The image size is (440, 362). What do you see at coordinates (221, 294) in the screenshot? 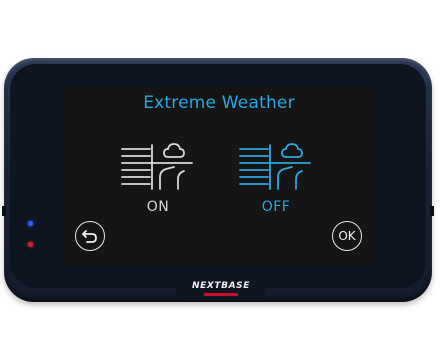
I see `brand-accent-line` at bounding box center [221, 294].